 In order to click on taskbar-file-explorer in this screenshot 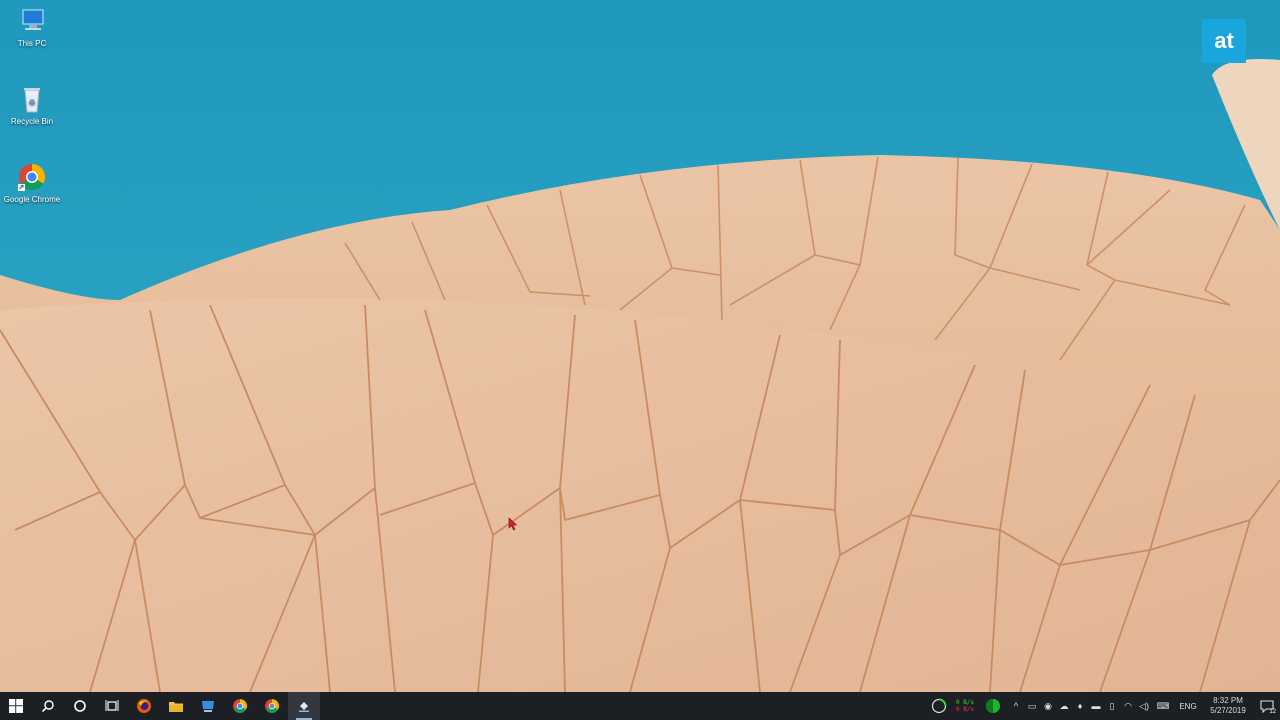, I will do `click(176, 706)`.